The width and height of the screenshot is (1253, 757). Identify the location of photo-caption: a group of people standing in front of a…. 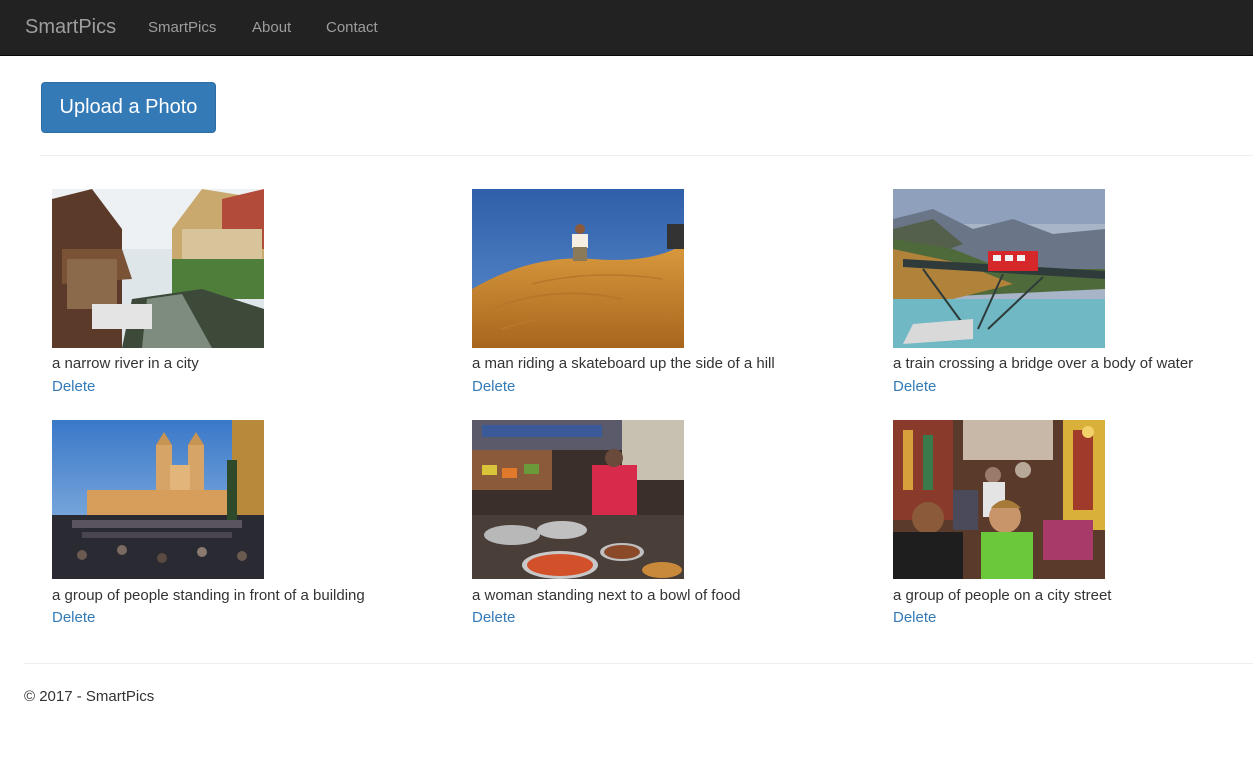
(208, 595).